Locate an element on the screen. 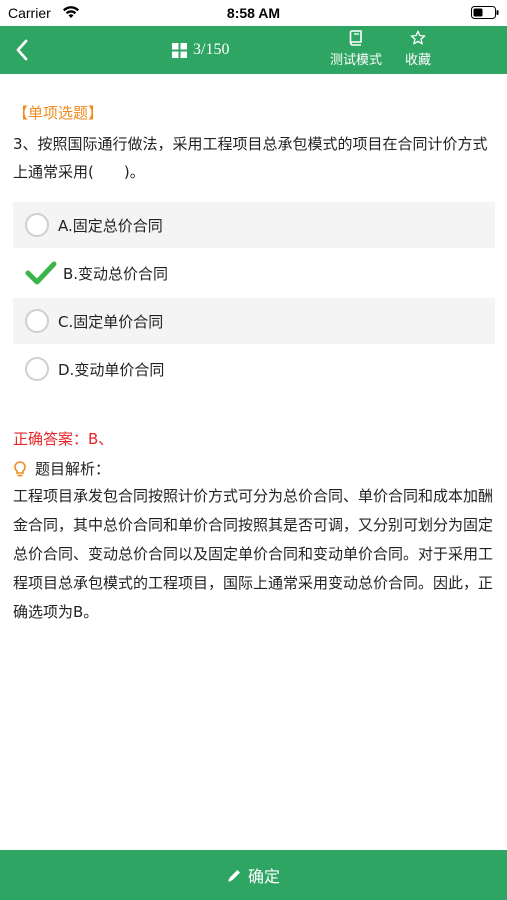 Image resolution: width=507 pixels, height=900 pixels. progress-text: 3/150 is located at coordinates (211, 49).